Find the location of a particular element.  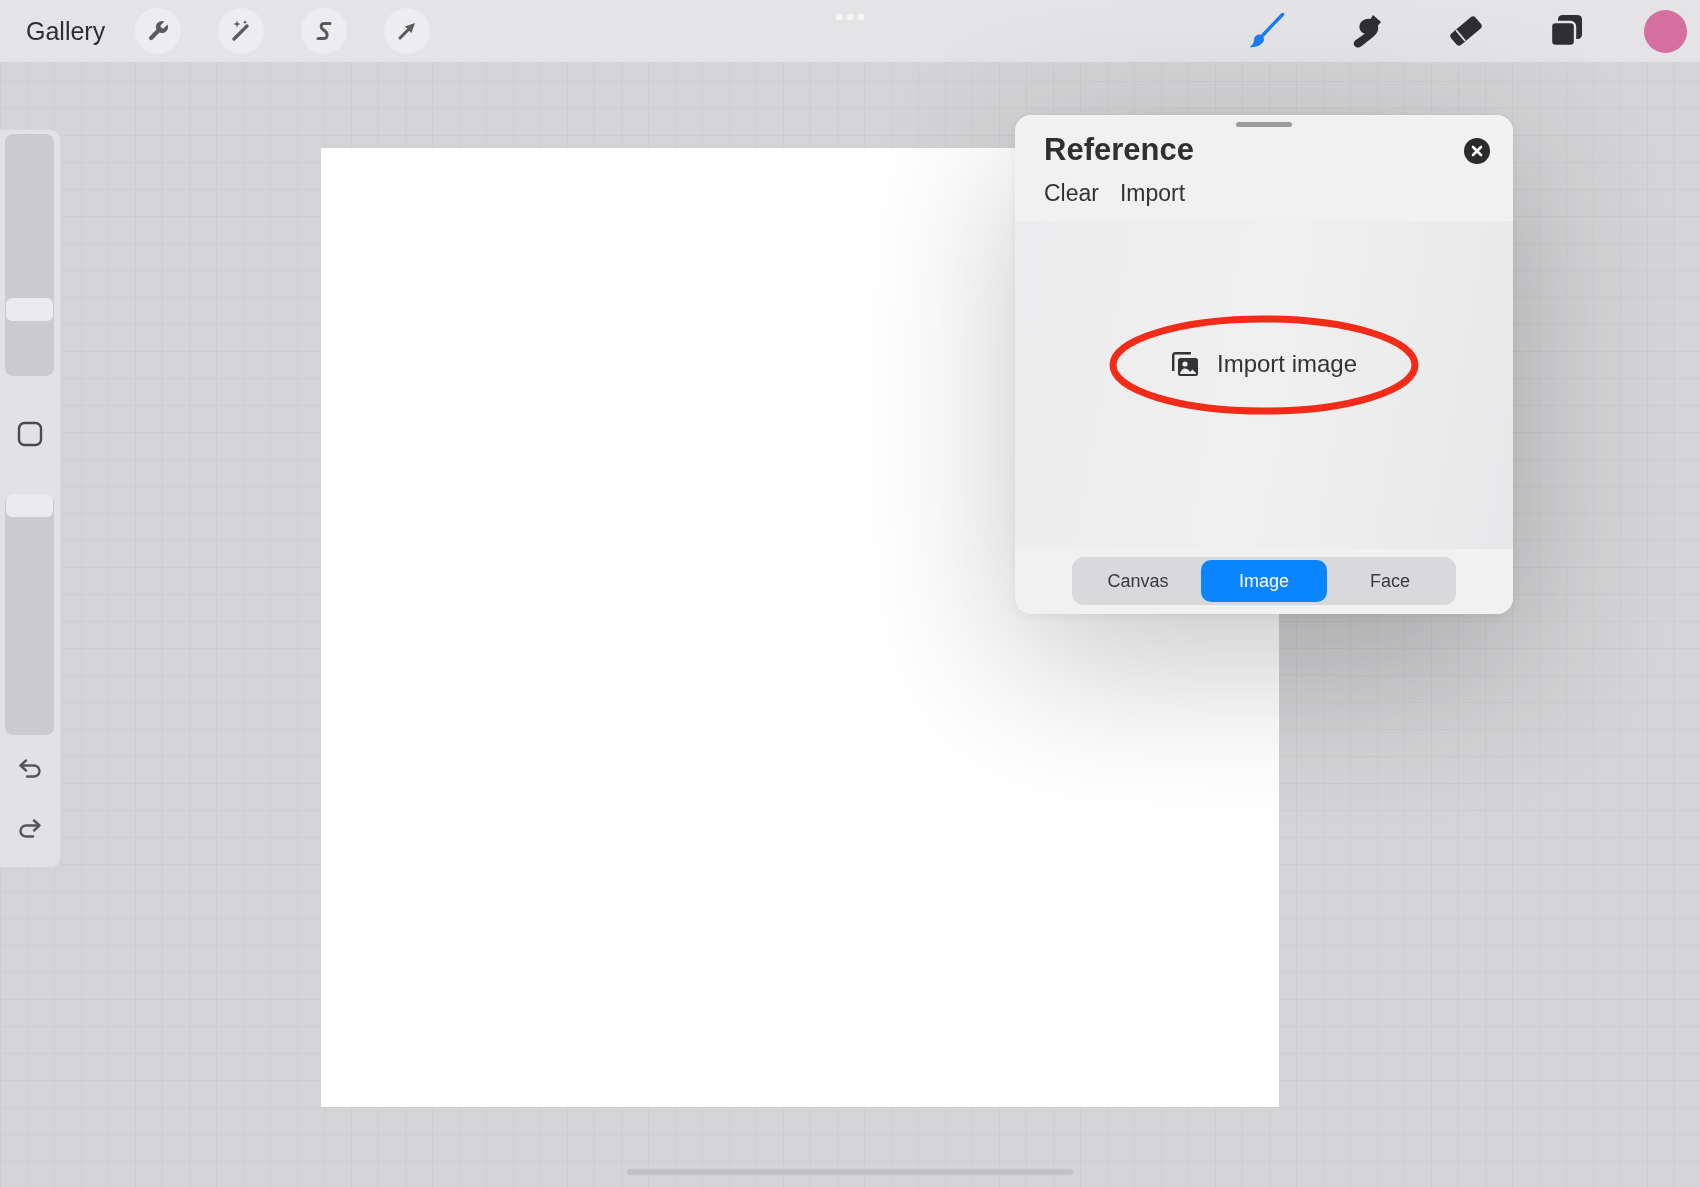

segment-tab: Image is located at coordinates (1264, 581).